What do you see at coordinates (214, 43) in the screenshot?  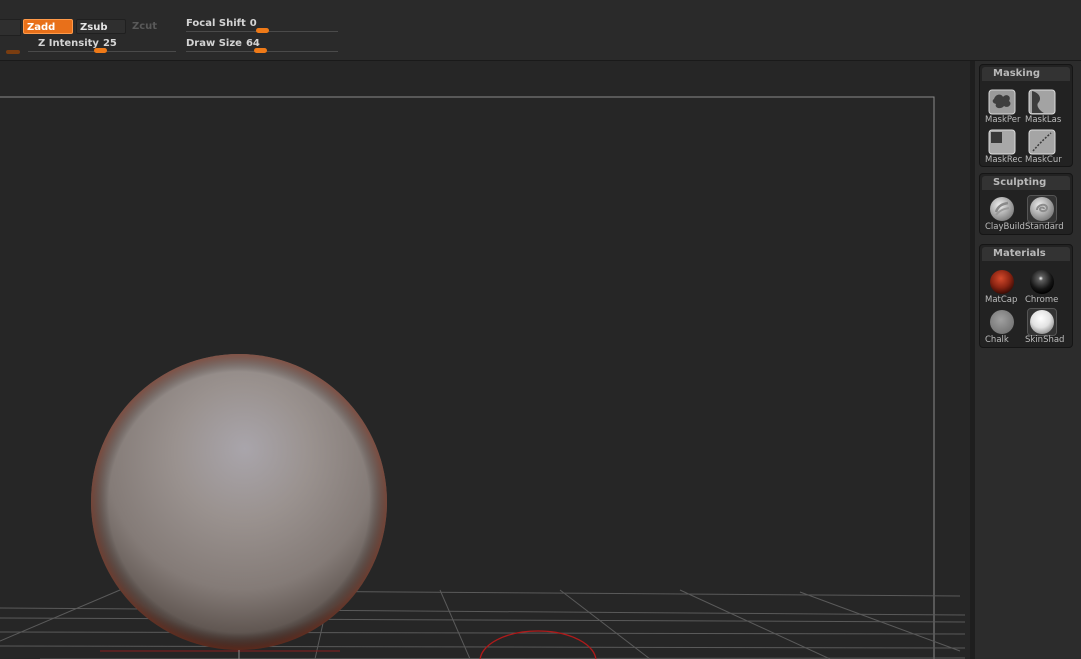 I see `draw-size-label-text: Draw Size` at bounding box center [214, 43].